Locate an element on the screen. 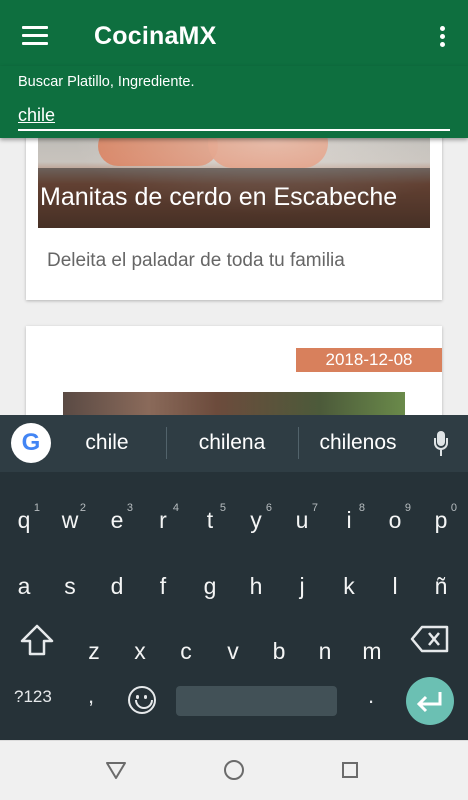 This screenshot has width=468, height=800. key-label: p is located at coordinates (441, 520).